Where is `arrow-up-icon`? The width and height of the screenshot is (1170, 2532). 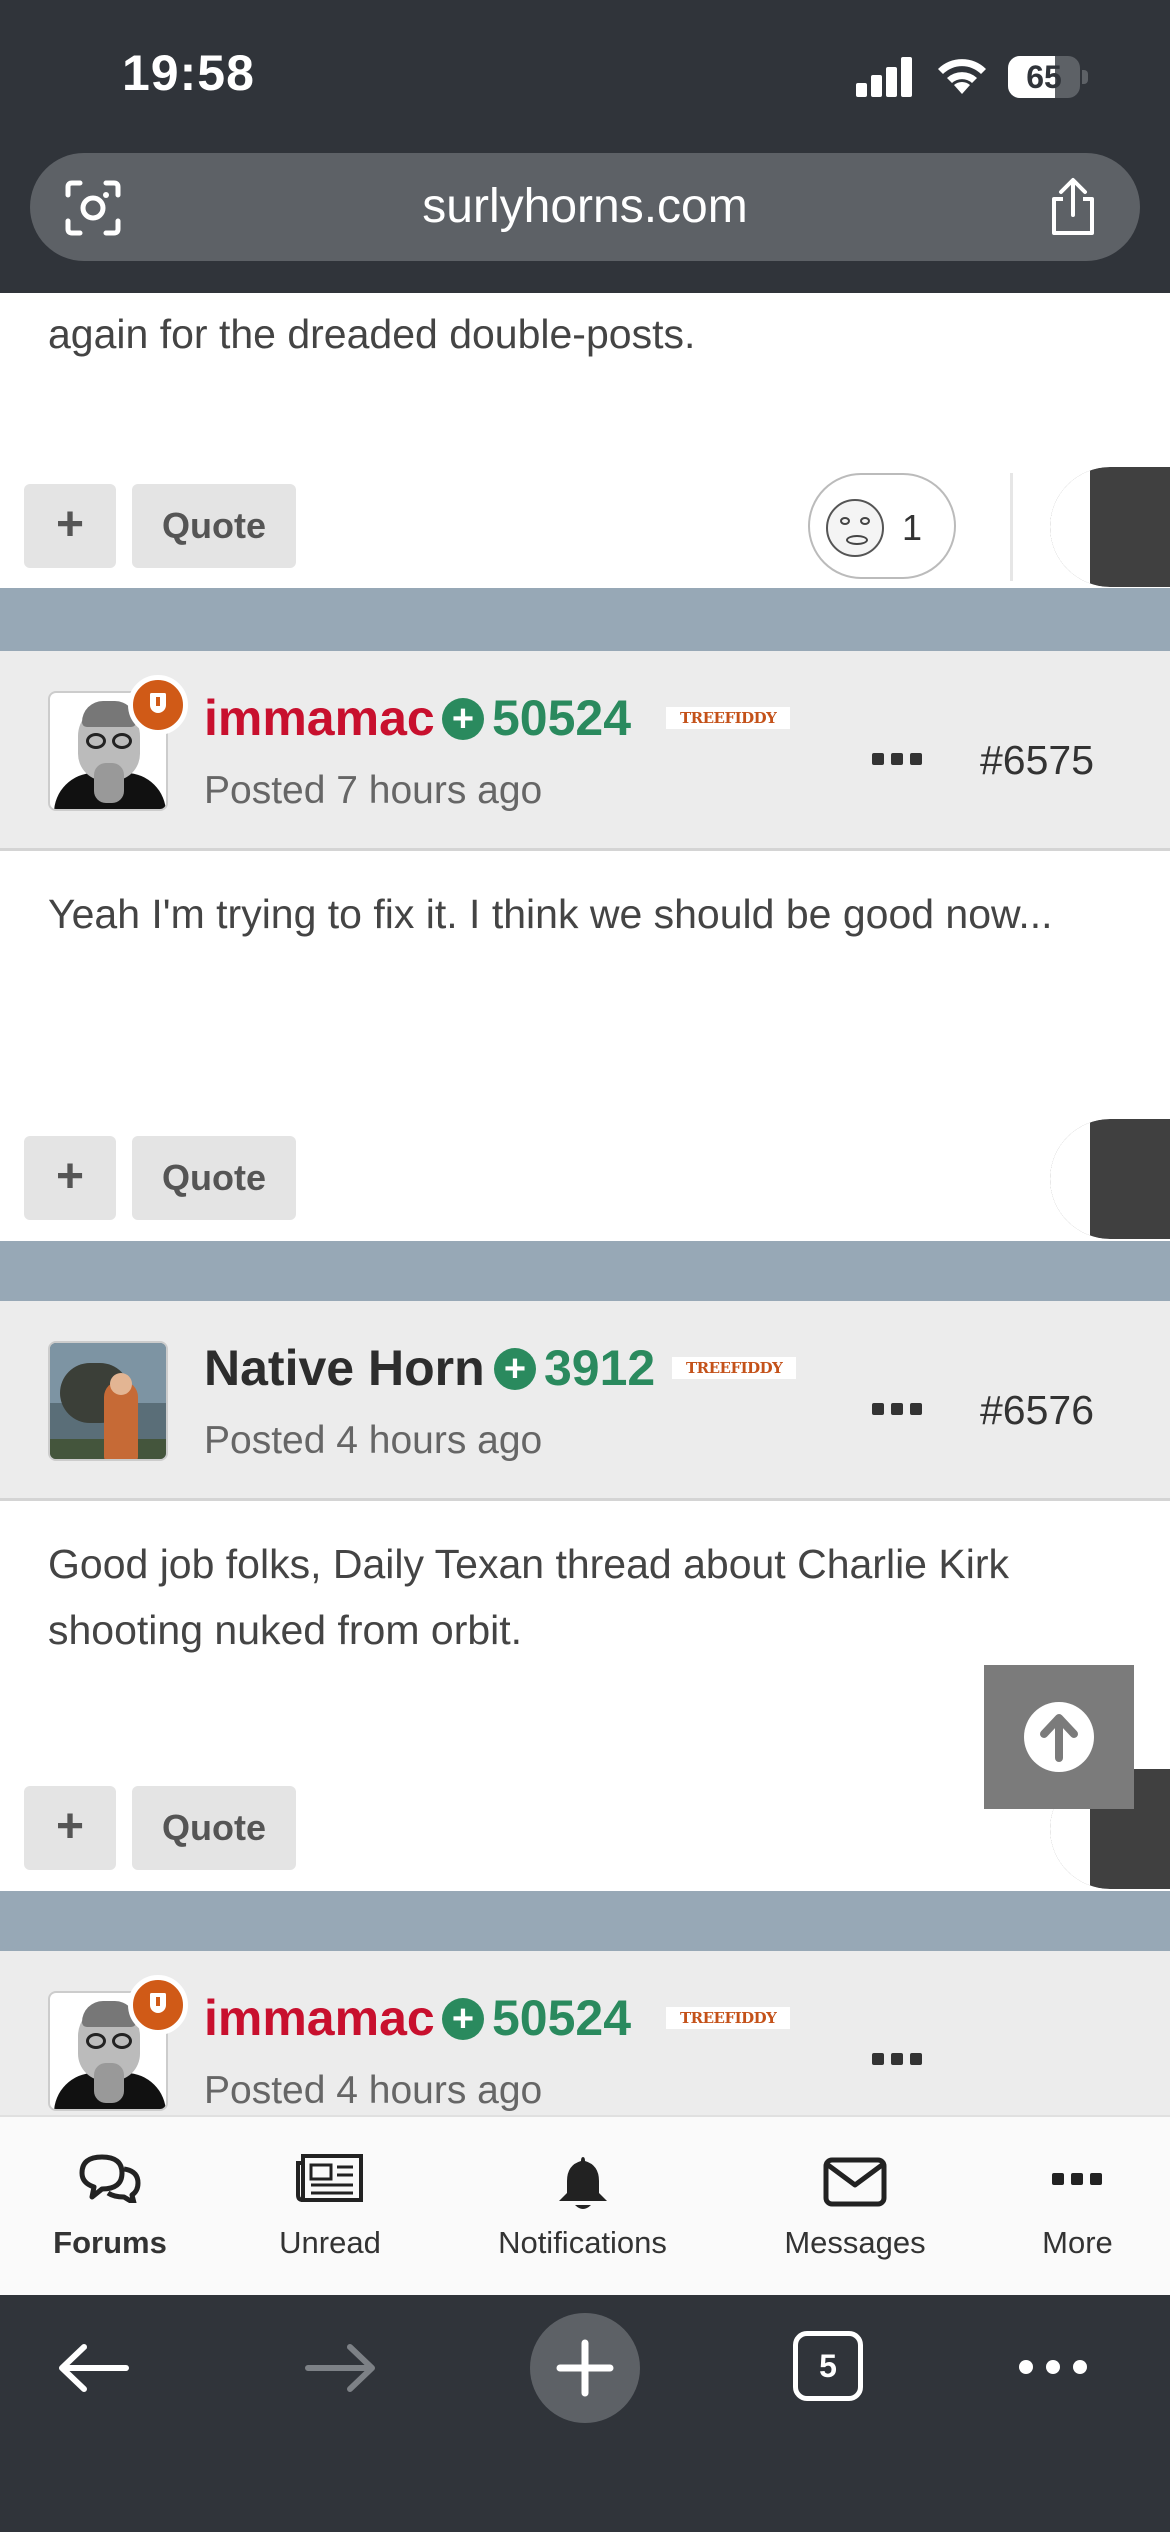 arrow-up-icon is located at coordinates (1059, 1737).